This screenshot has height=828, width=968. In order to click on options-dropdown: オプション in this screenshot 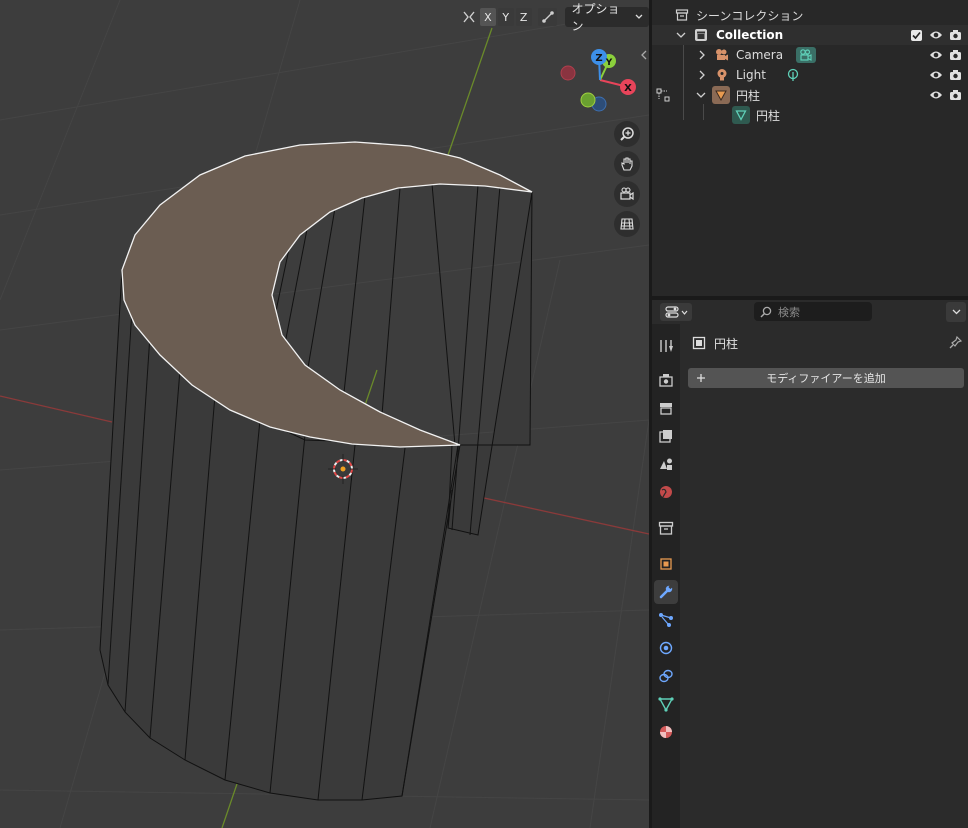, I will do `click(607, 17)`.